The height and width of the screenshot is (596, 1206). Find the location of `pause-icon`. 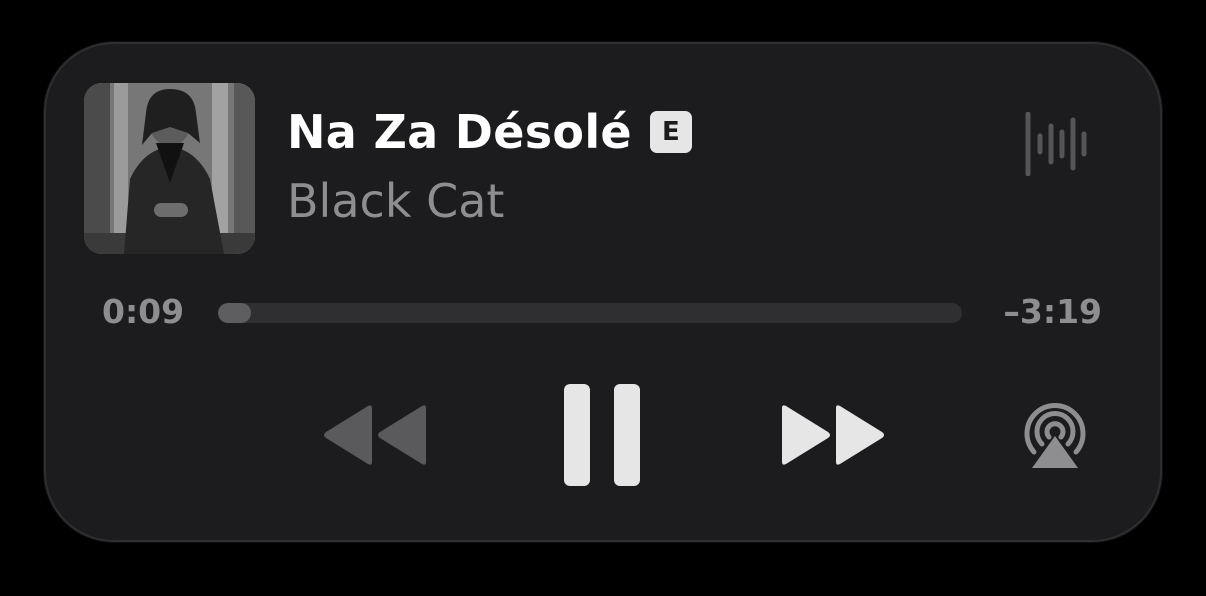

pause-icon is located at coordinates (602, 435).